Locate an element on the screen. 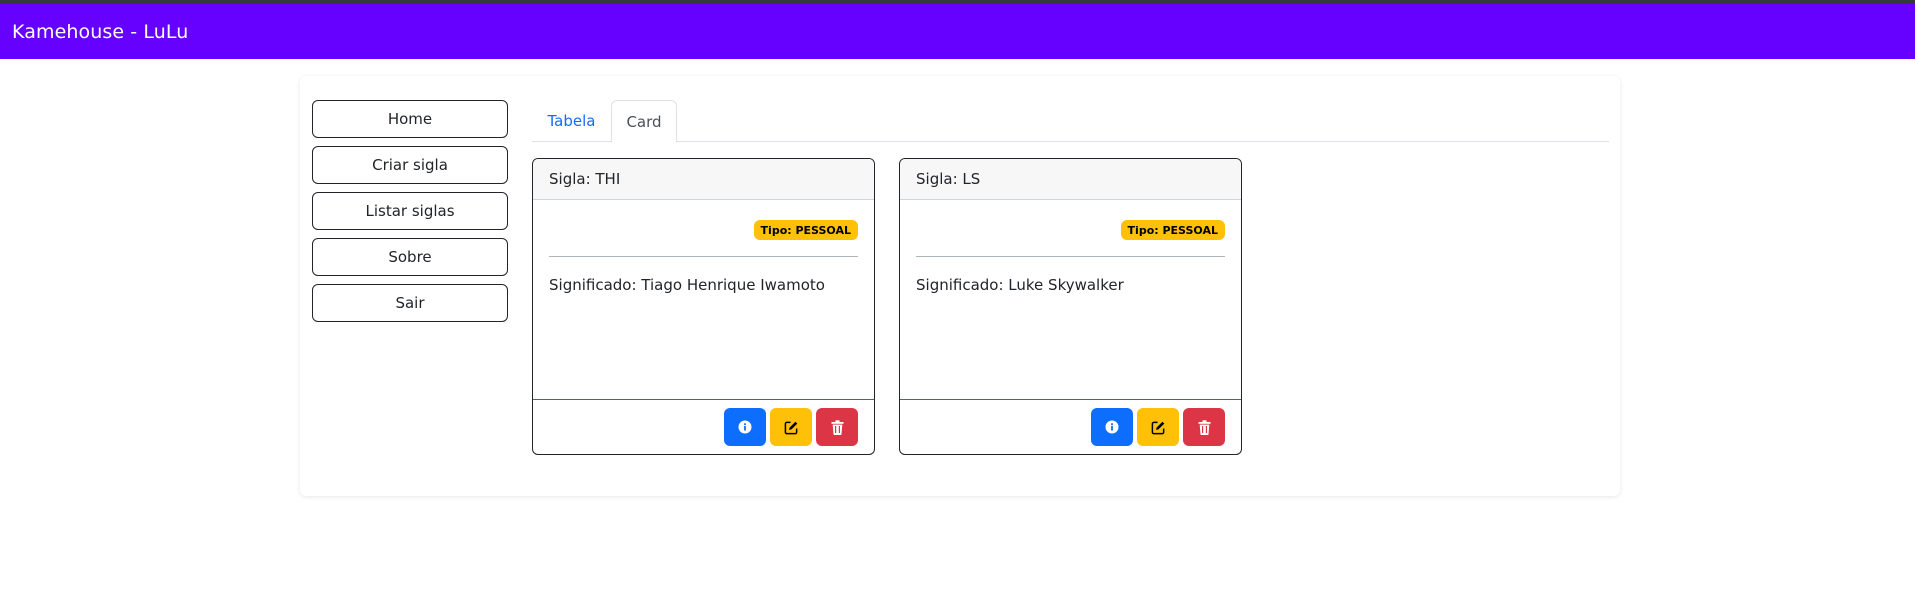 This screenshot has width=1915, height=594. sidebar-item-home: Home is located at coordinates (410, 119).